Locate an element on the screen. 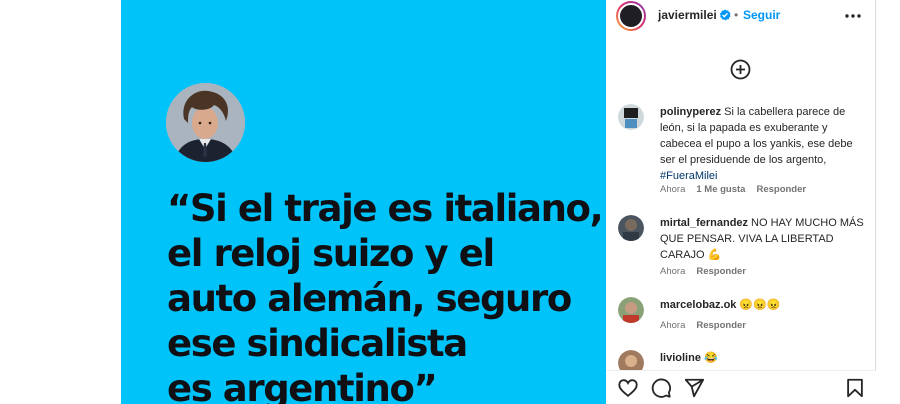 This screenshot has width=900, height=404. author-photo is located at coordinates (205, 122).